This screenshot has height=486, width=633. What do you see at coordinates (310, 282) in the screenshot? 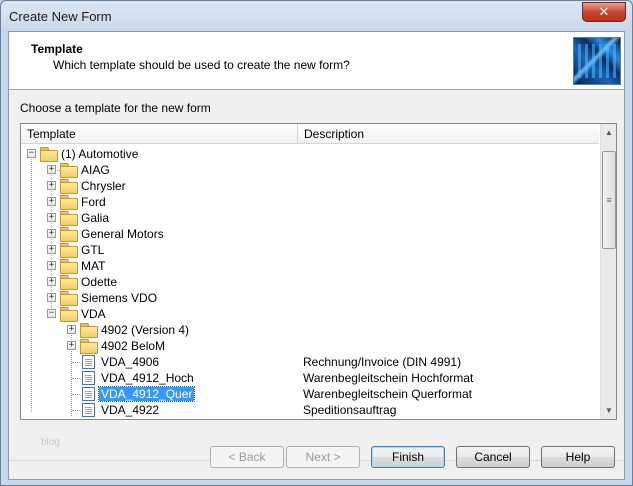
I see `tree-row: + Odette` at bounding box center [310, 282].